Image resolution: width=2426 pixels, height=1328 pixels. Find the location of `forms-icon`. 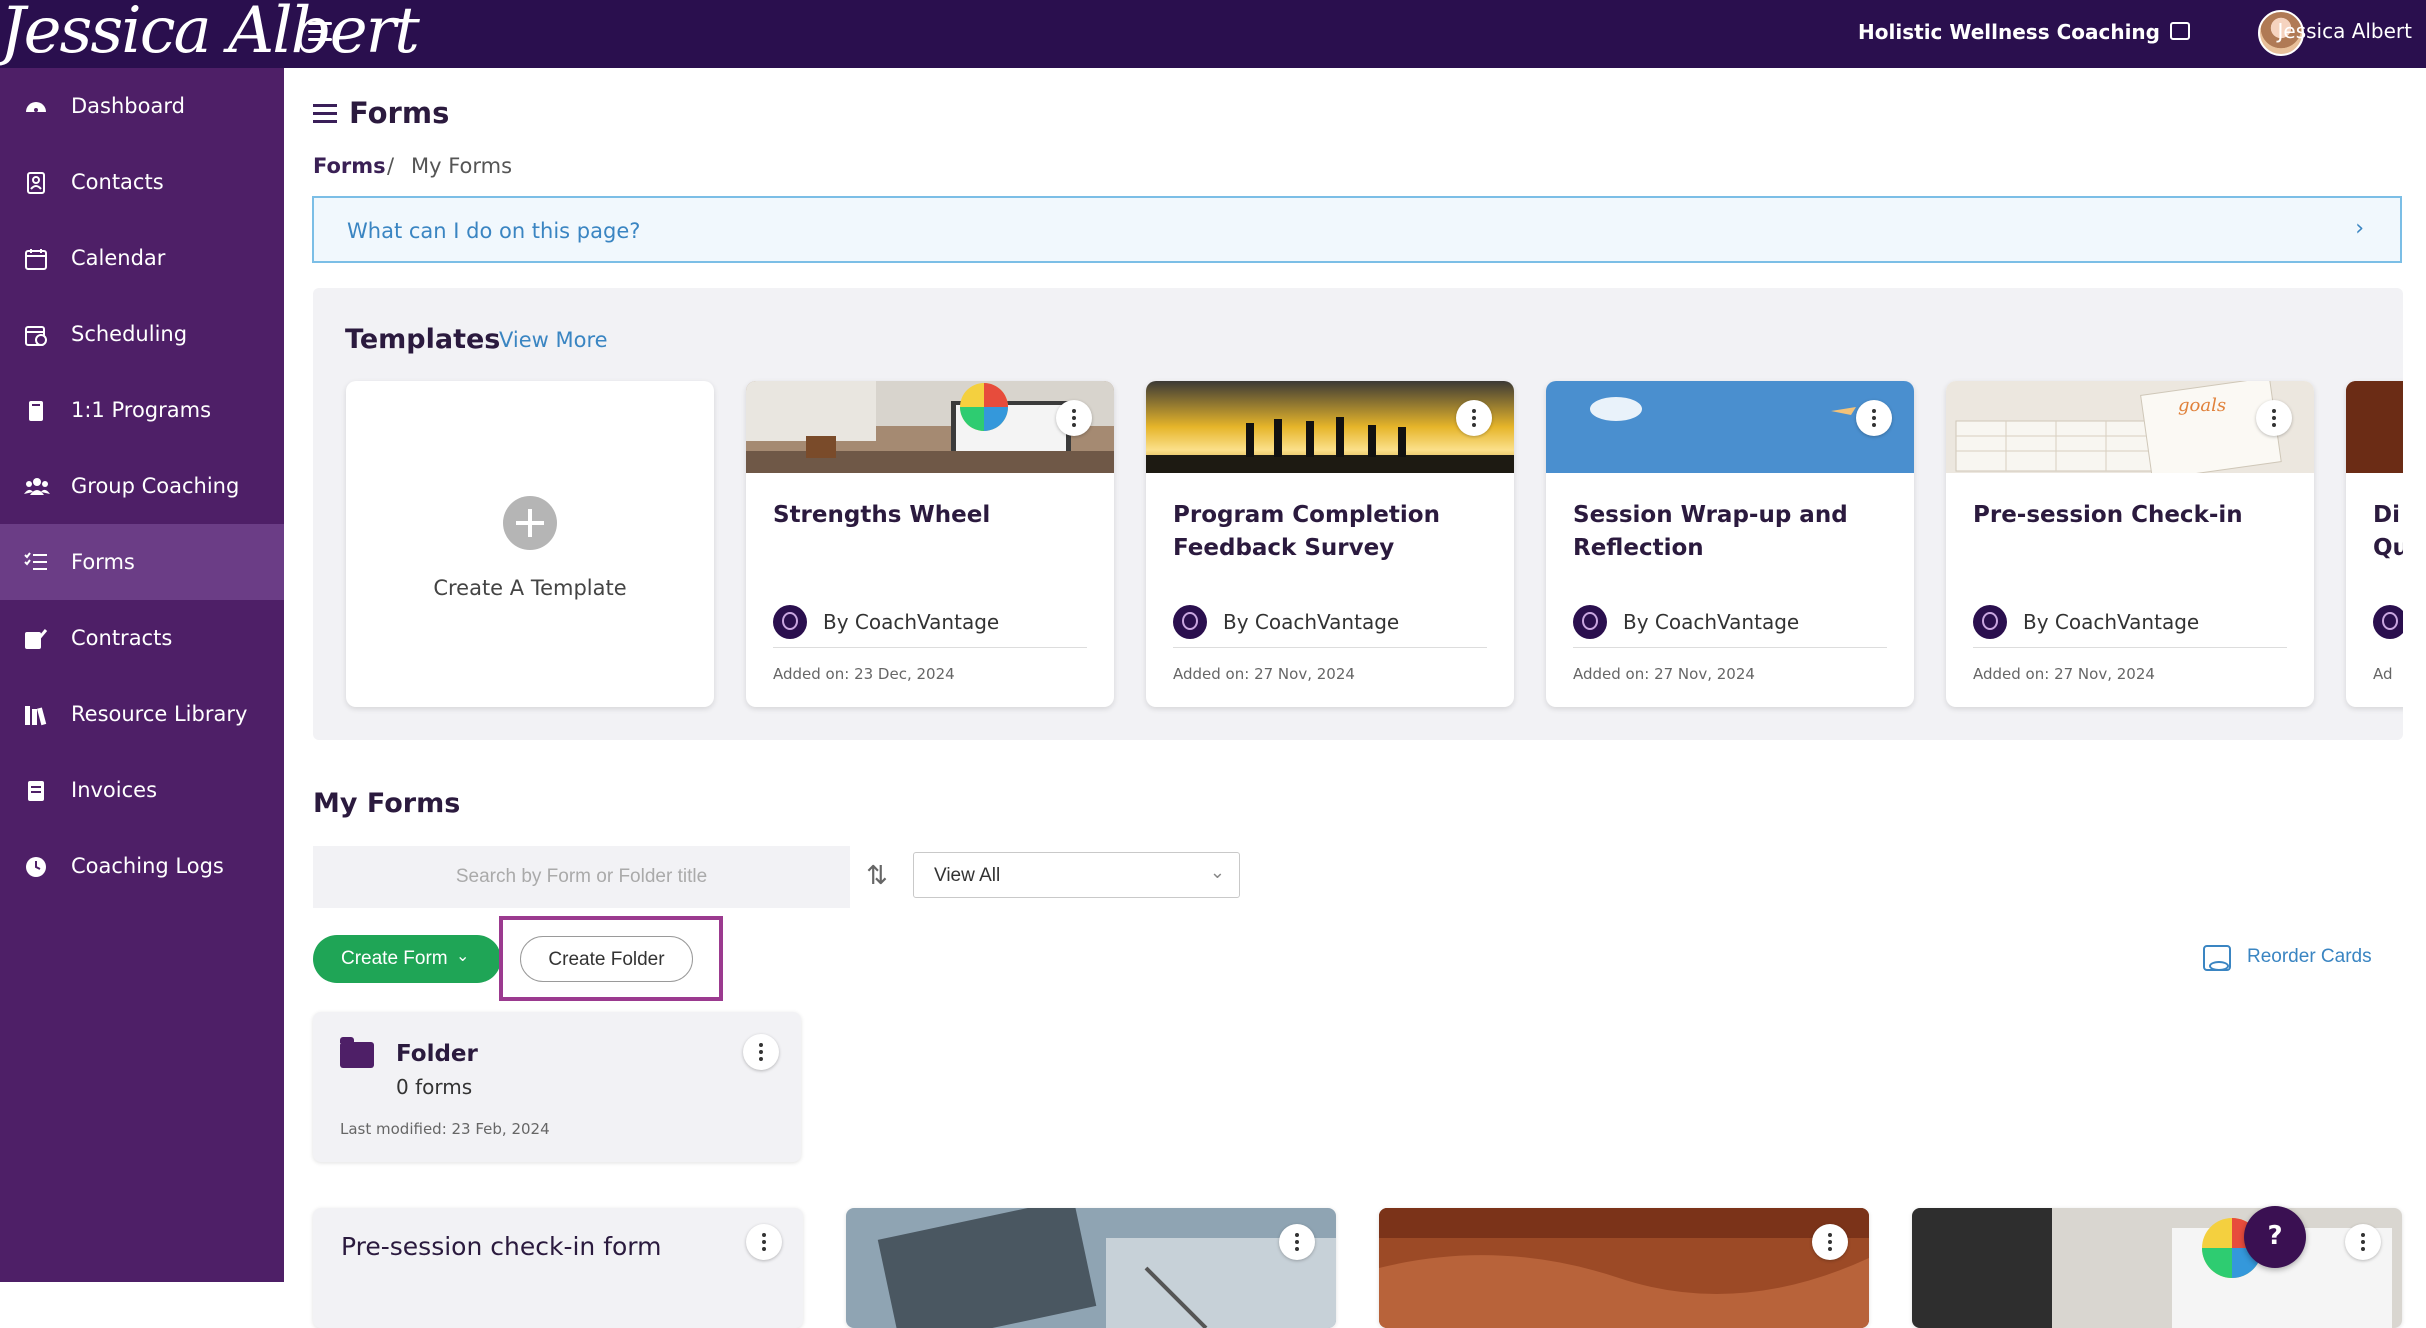

forms-icon is located at coordinates (36, 563).